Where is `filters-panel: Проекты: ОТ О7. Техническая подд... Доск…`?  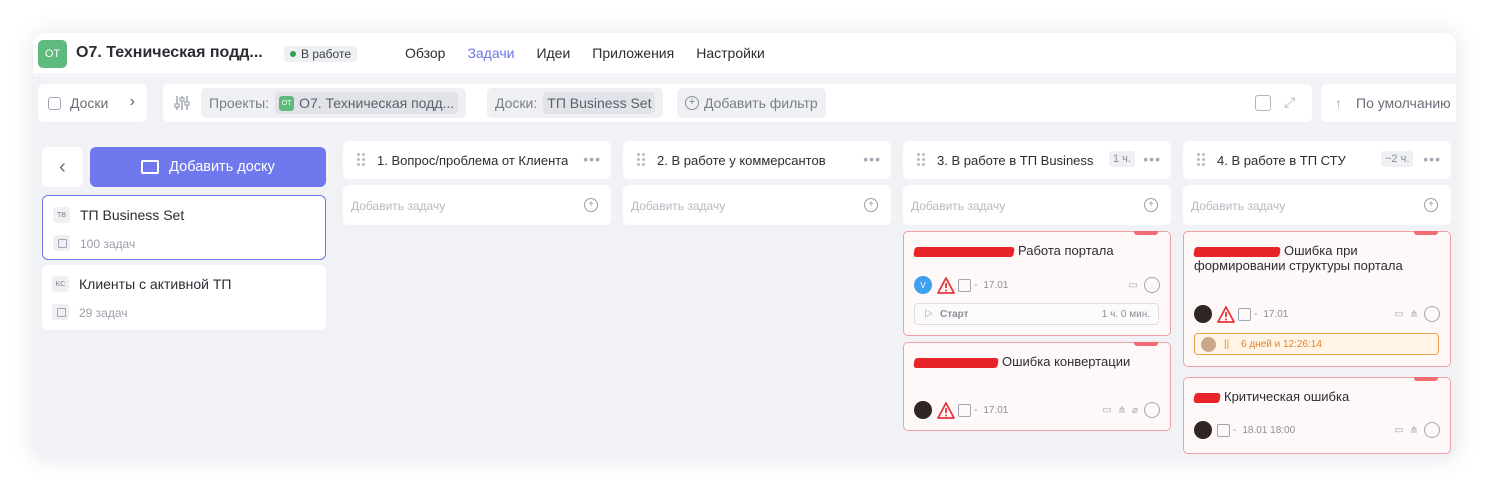
filters-panel: Проекты: ОТ О7. Техническая подд... Доск… is located at coordinates (737, 103).